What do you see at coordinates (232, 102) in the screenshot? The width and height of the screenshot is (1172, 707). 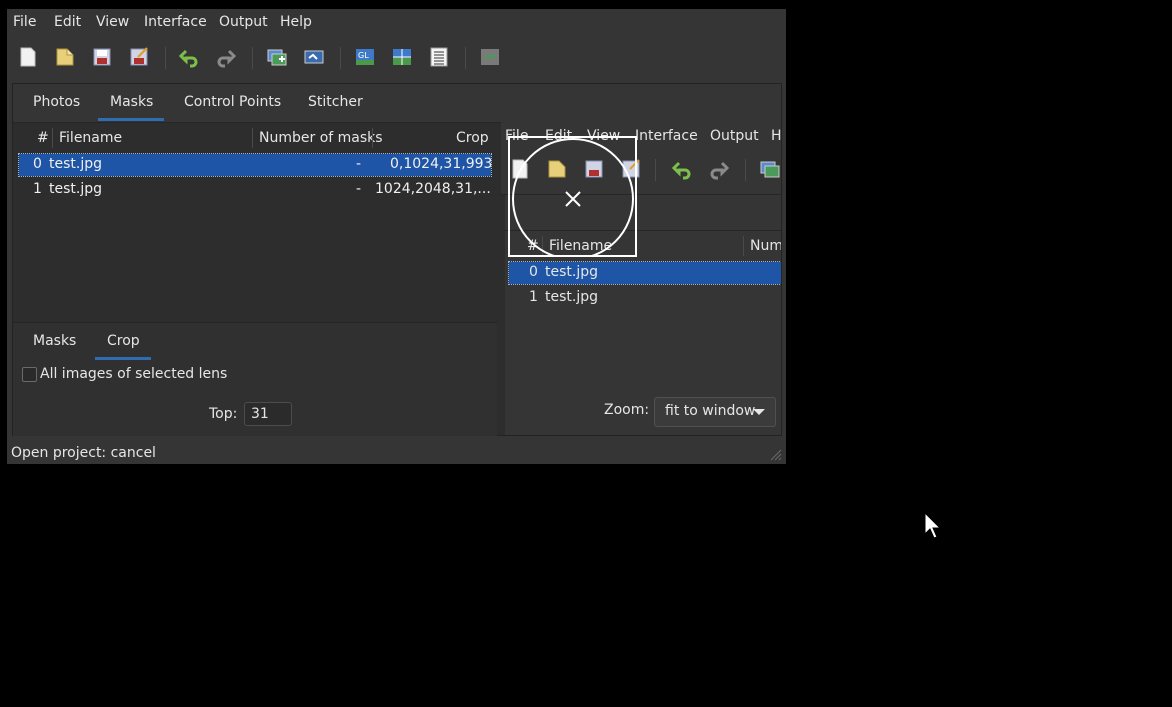 I see `tab-control-points: Control Points` at bounding box center [232, 102].